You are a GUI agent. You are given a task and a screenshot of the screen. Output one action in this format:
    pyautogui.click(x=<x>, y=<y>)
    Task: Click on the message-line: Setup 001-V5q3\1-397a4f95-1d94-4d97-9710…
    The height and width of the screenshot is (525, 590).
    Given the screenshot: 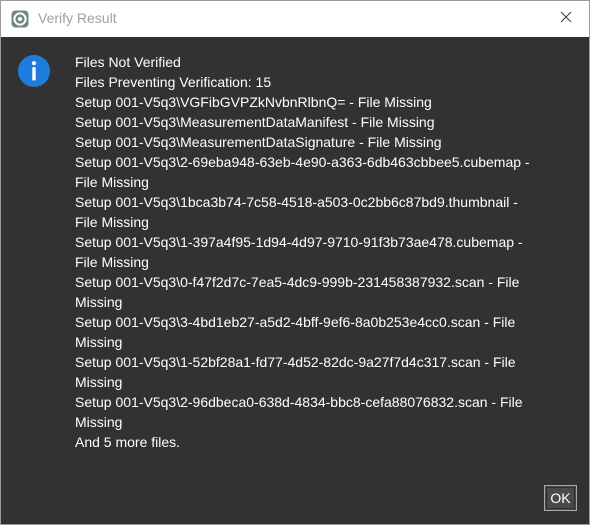 What is the action you would take?
    pyautogui.click(x=299, y=242)
    